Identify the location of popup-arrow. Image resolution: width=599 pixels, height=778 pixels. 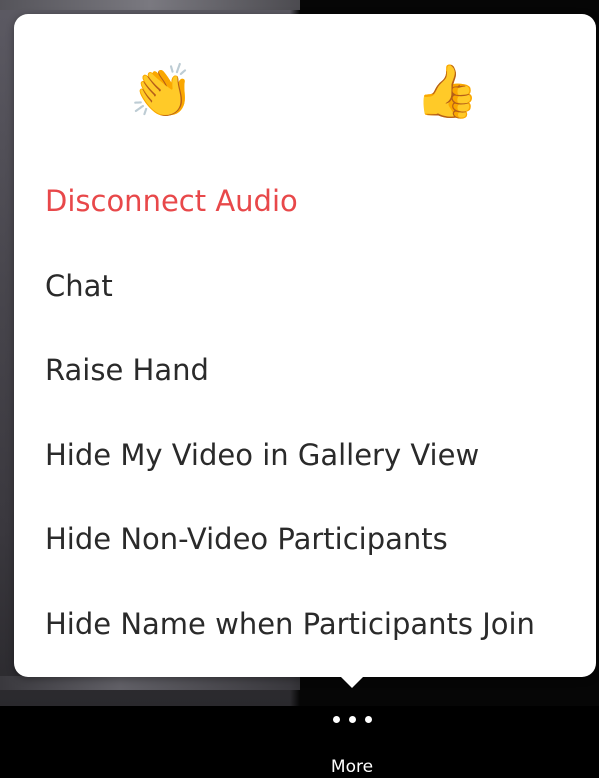
(352, 682).